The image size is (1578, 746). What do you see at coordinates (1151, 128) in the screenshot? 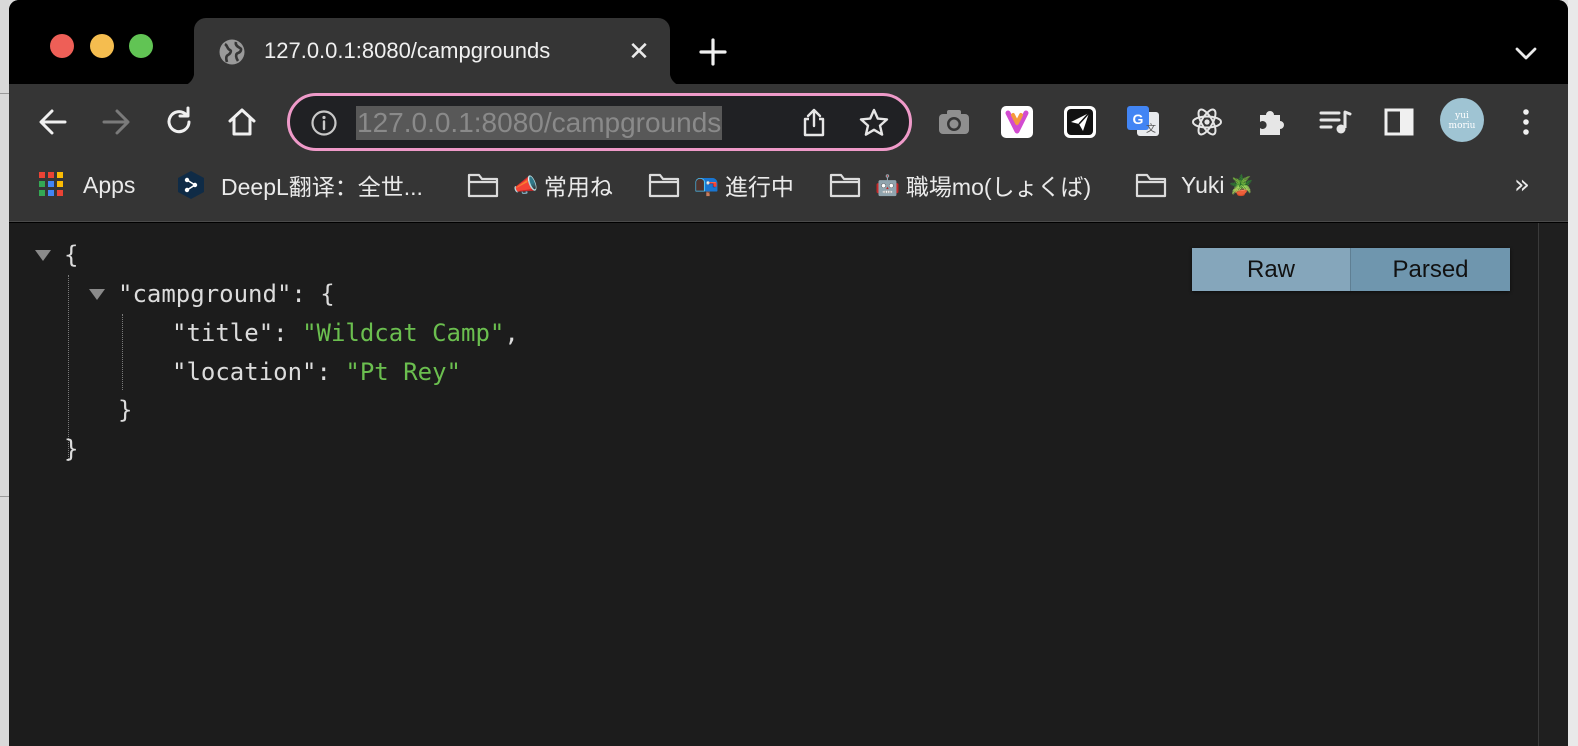
I see `svg-text: 文` at bounding box center [1151, 128].